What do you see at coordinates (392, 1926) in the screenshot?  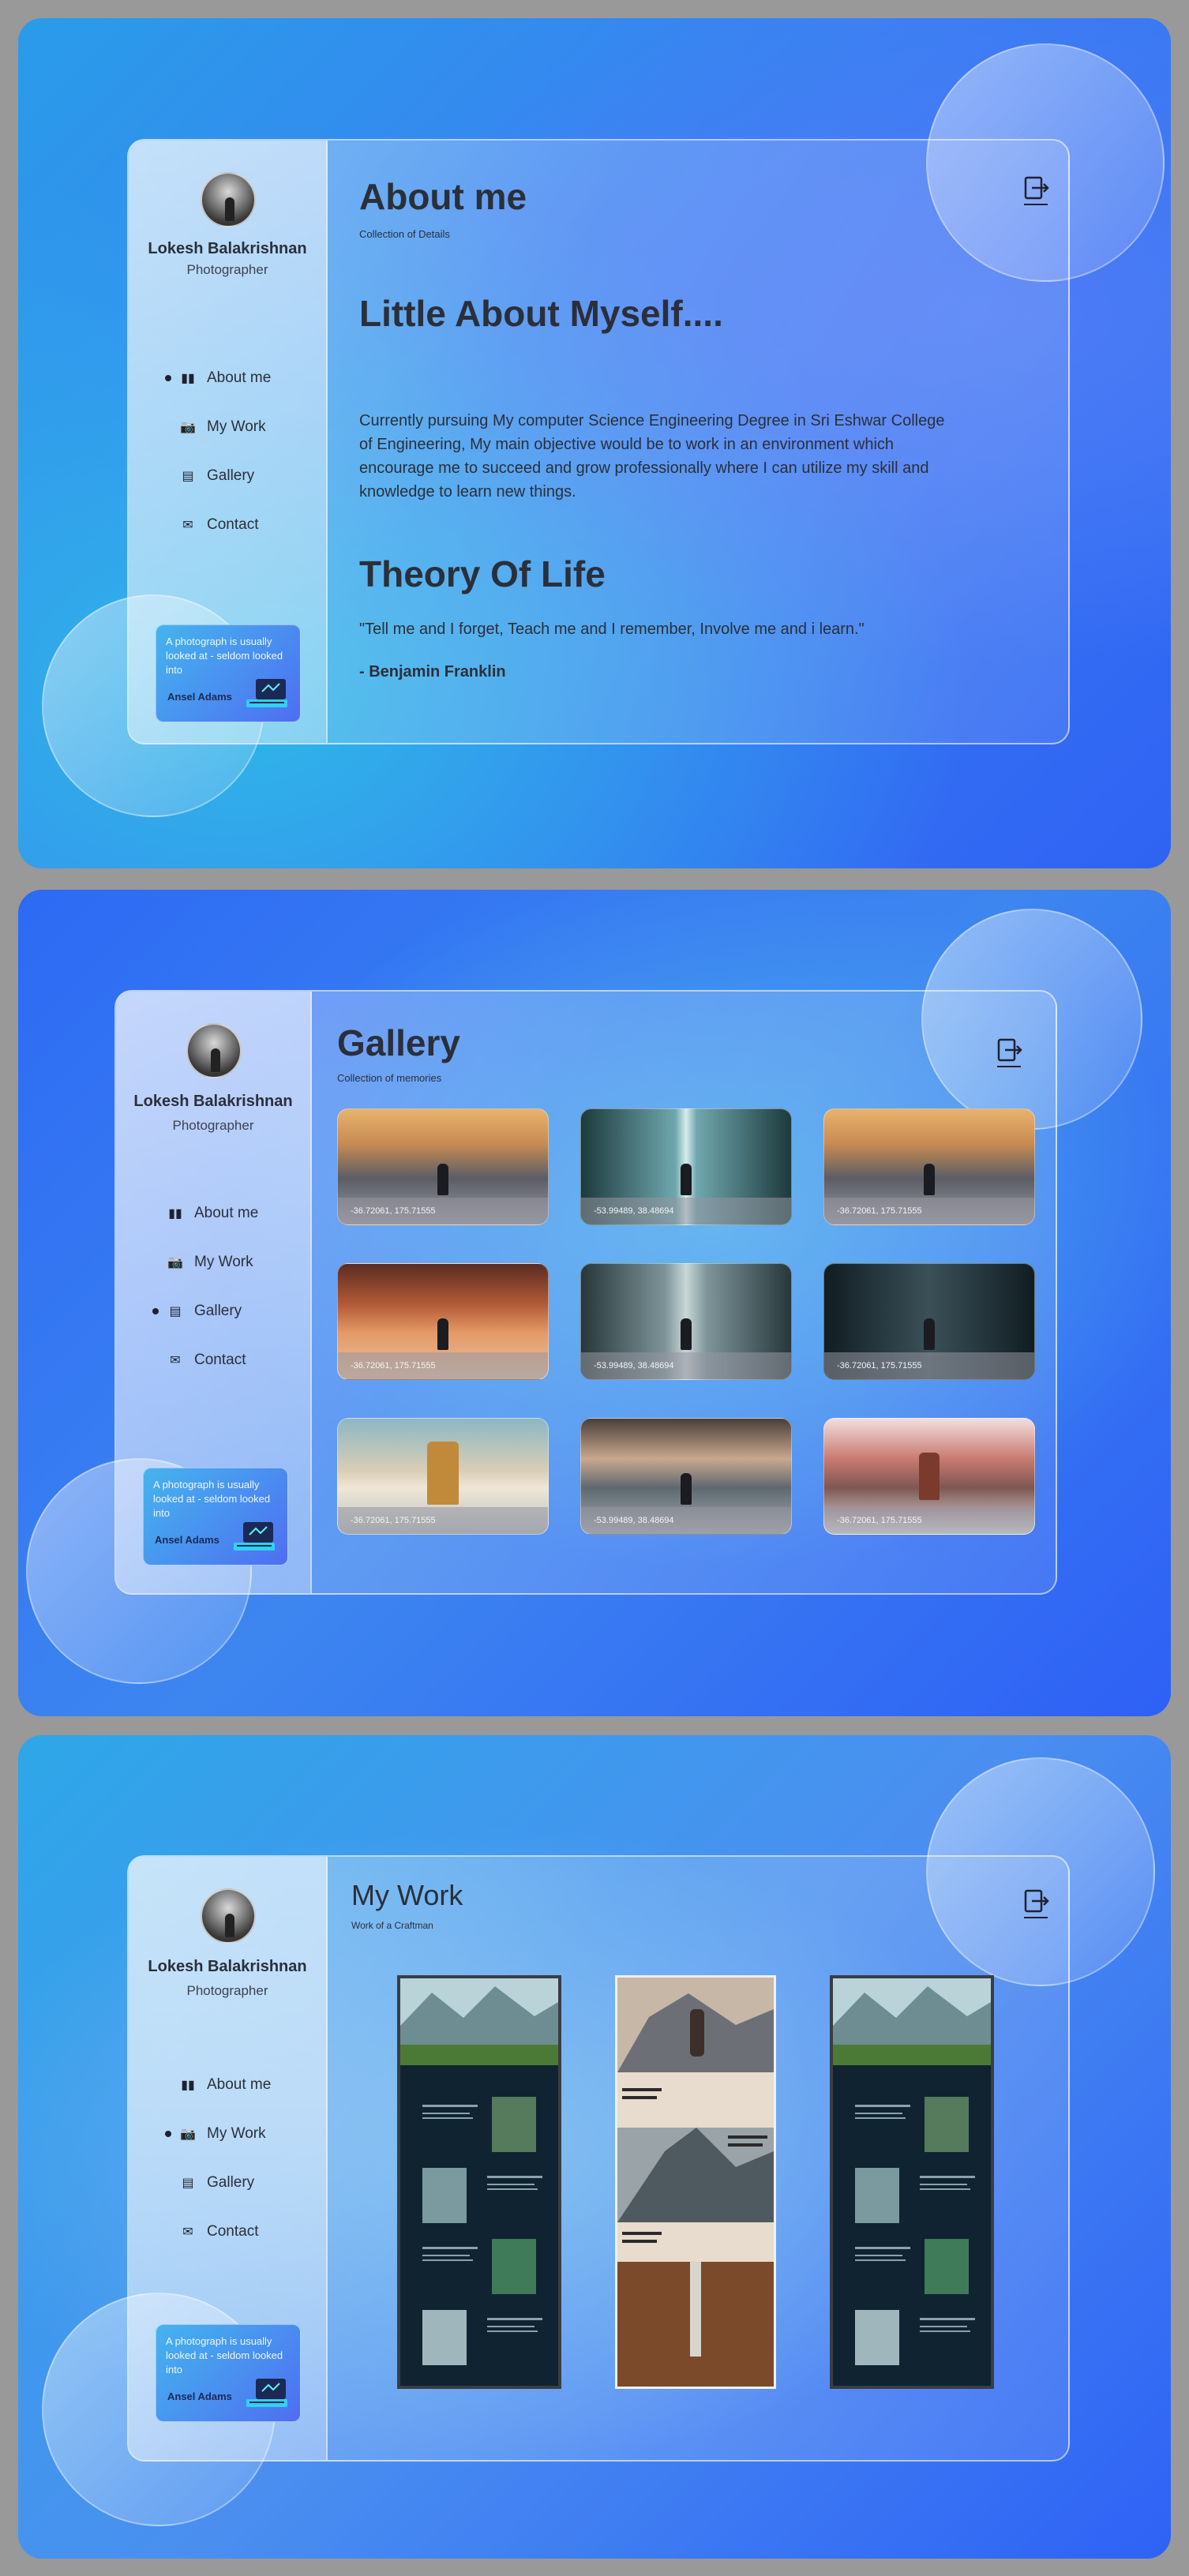 I see `page-subtitle: Work of a Craftman` at bounding box center [392, 1926].